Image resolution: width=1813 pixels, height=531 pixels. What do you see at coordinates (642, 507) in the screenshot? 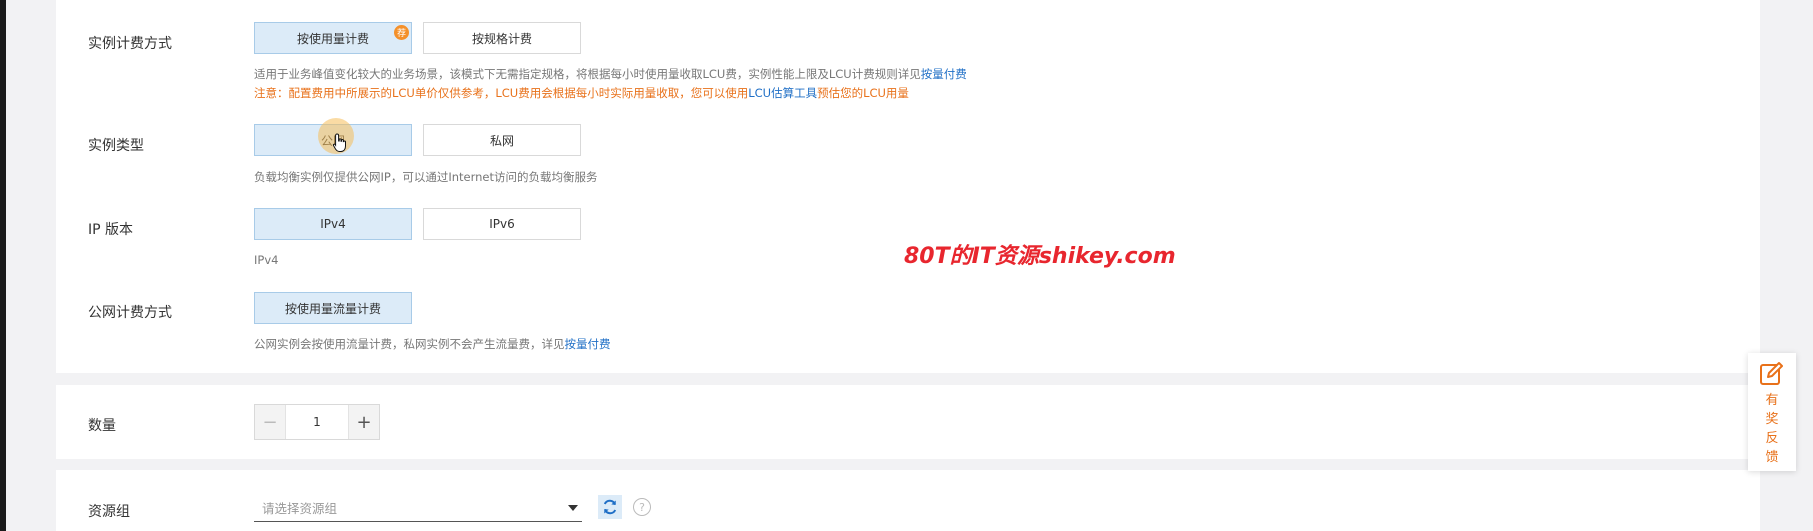
I see `help-icon: ?` at bounding box center [642, 507].